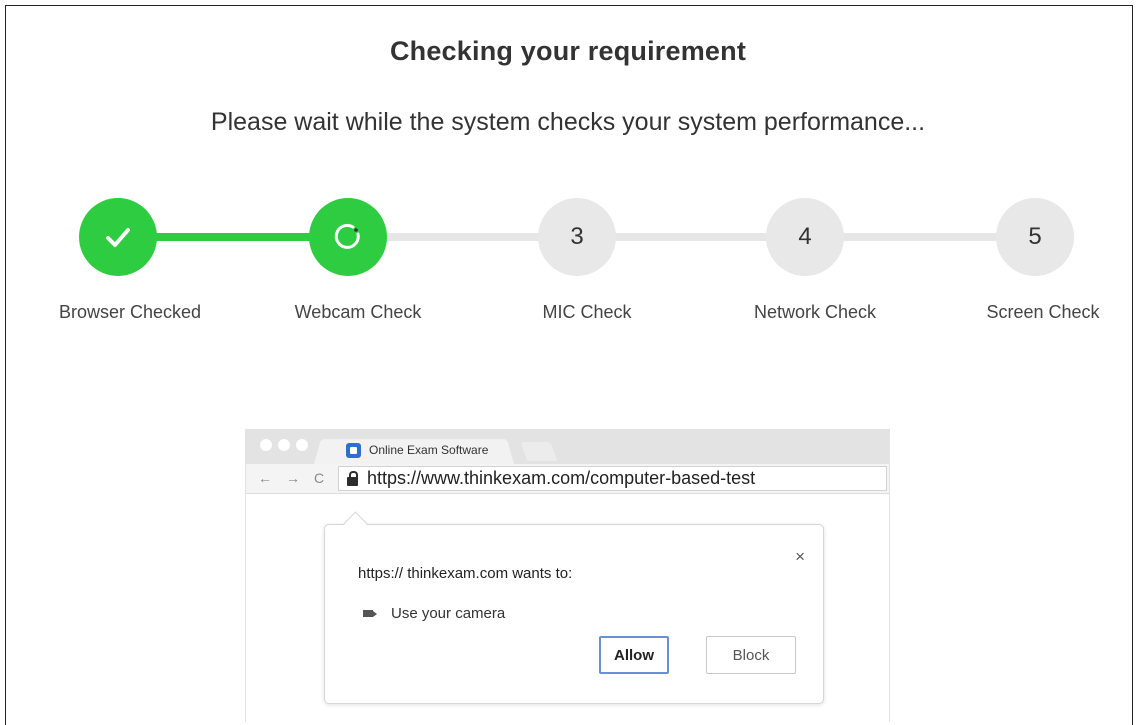 The width and height of the screenshot is (1136, 725). I want to click on block-button: Block, so click(751, 655).